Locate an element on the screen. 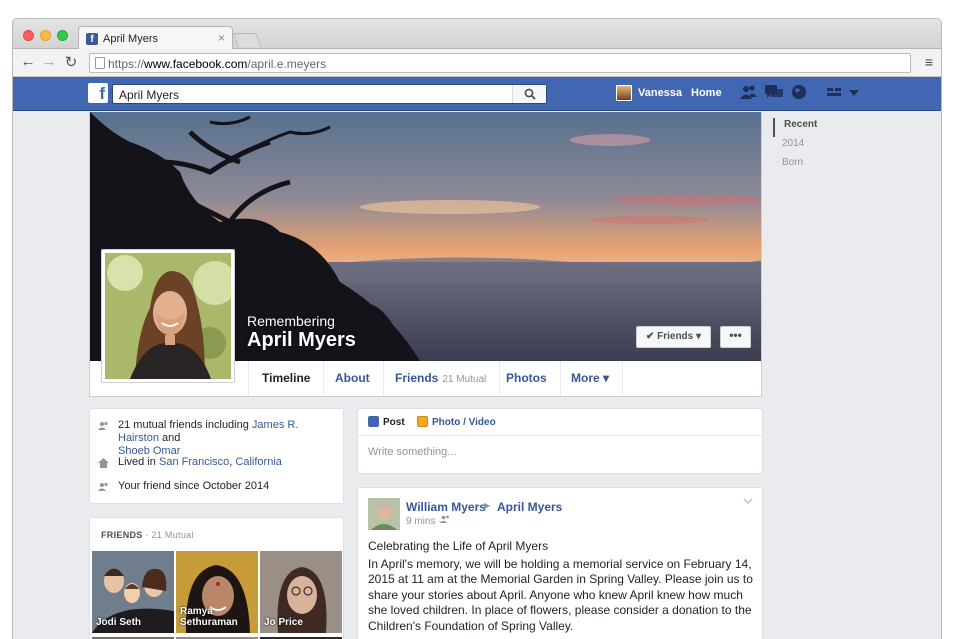 This screenshot has height=639, width=959. new-tab-button is located at coordinates (247, 40).